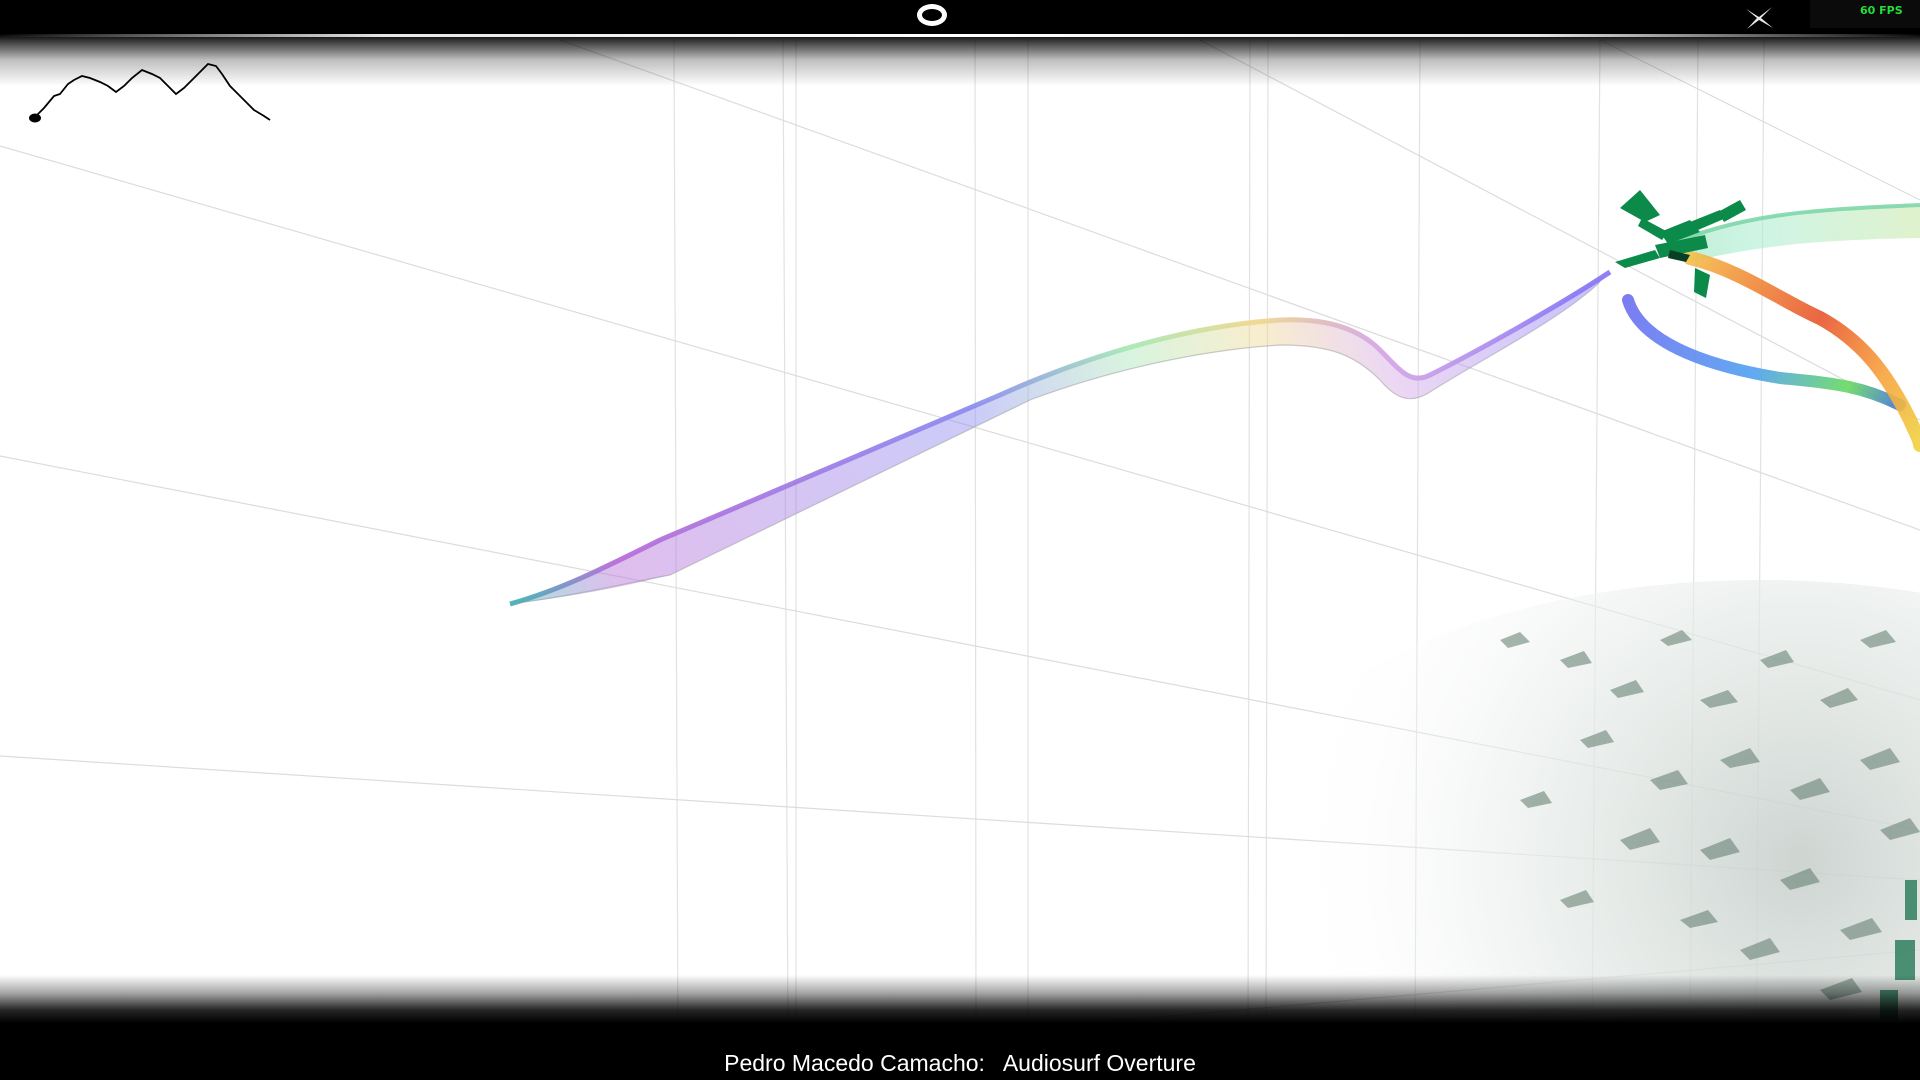  Describe the element at coordinates (1099, 1063) in the screenshot. I see `song-title: Audiosurf Overture` at that location.